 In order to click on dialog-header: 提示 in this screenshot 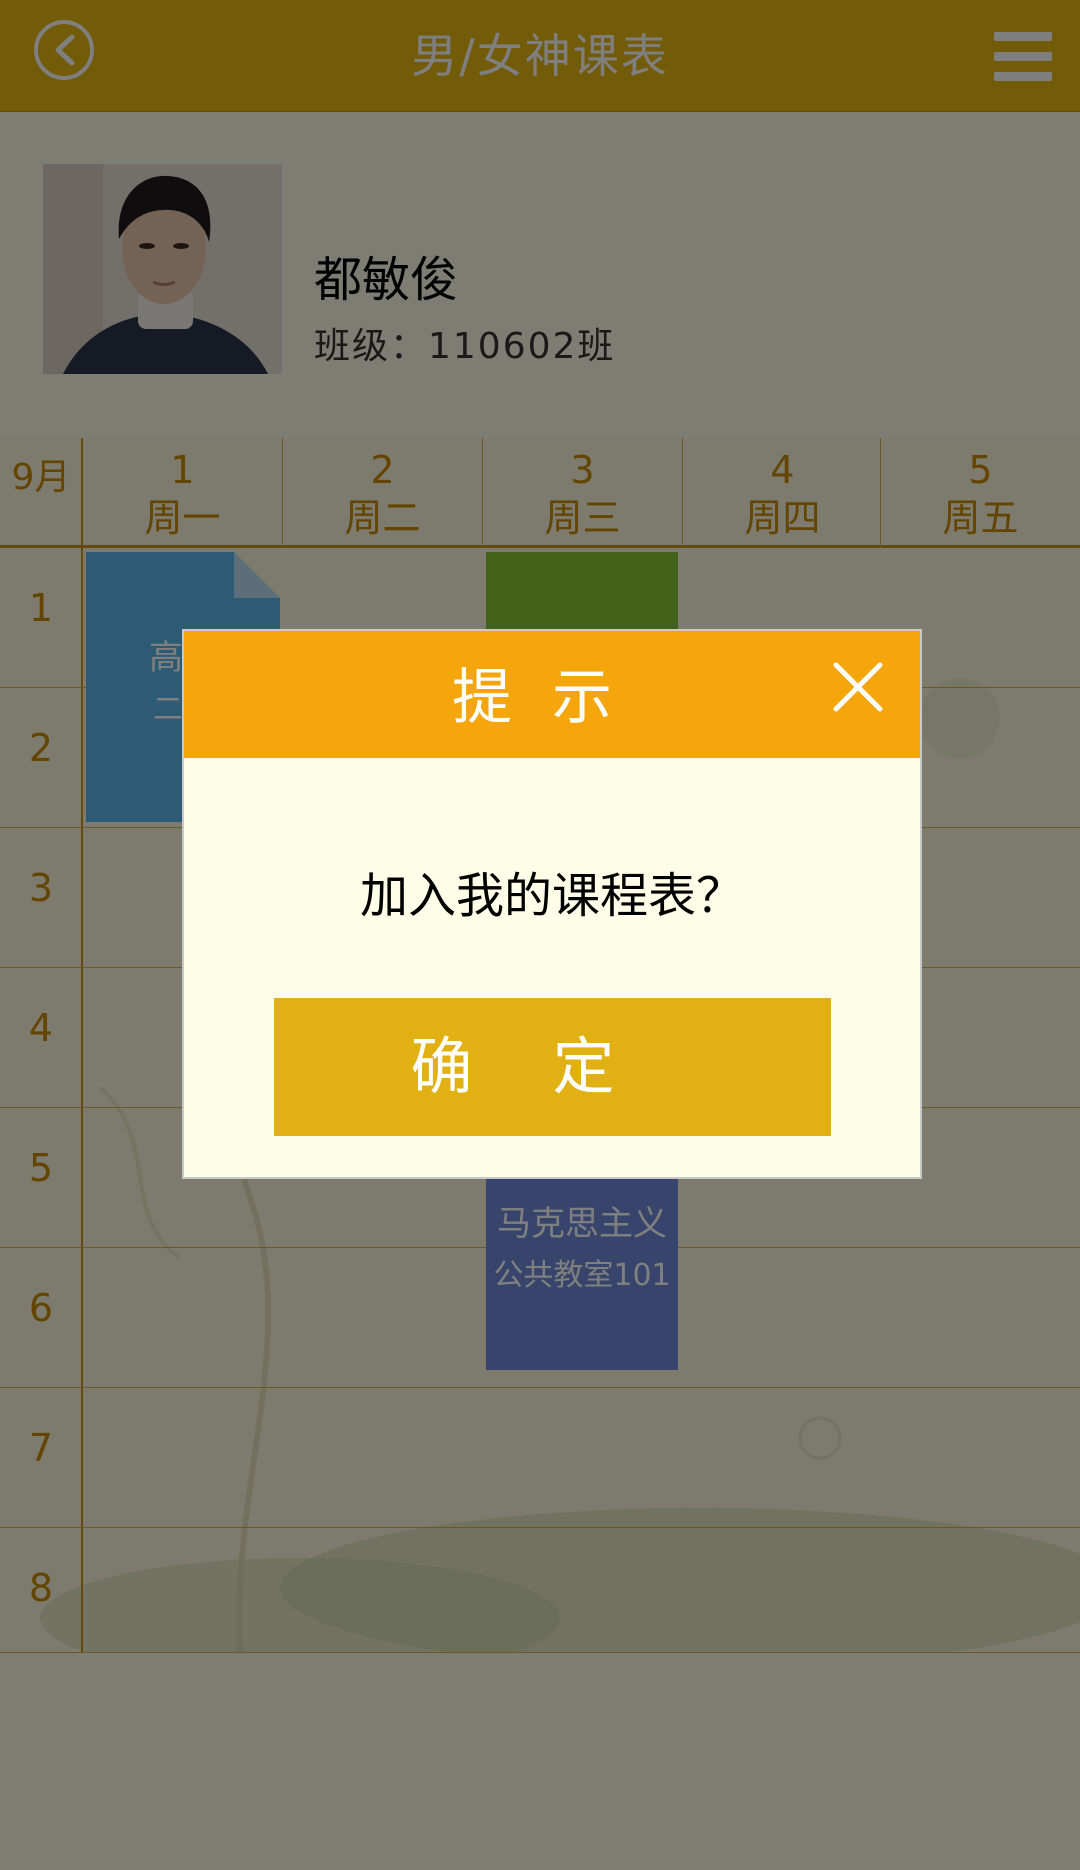, I will do `click(552, 694)`.